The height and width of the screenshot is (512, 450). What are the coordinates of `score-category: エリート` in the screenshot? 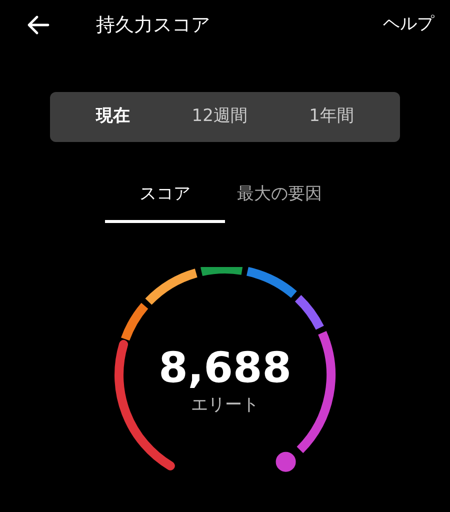 It's located at (225, 405).